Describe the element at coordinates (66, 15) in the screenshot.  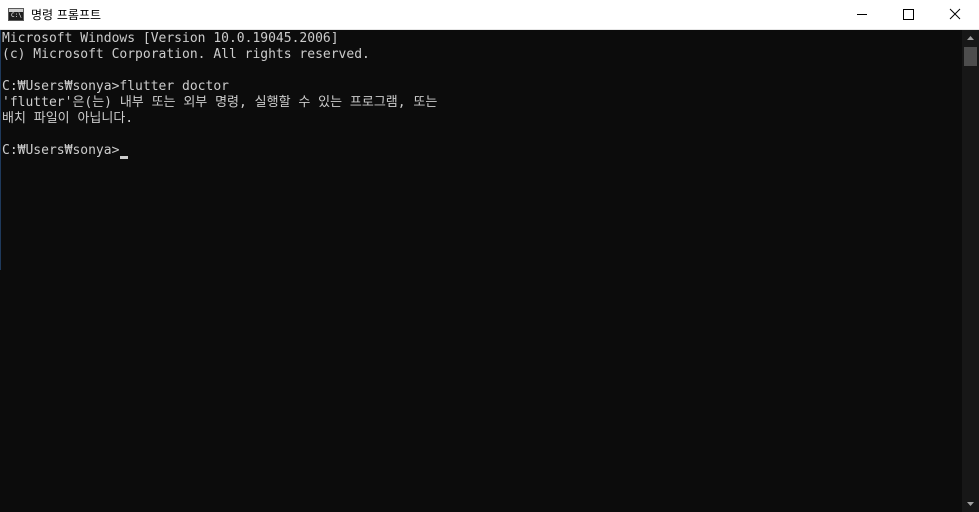
I see `window-title: 명령 프롬프트` at that location.